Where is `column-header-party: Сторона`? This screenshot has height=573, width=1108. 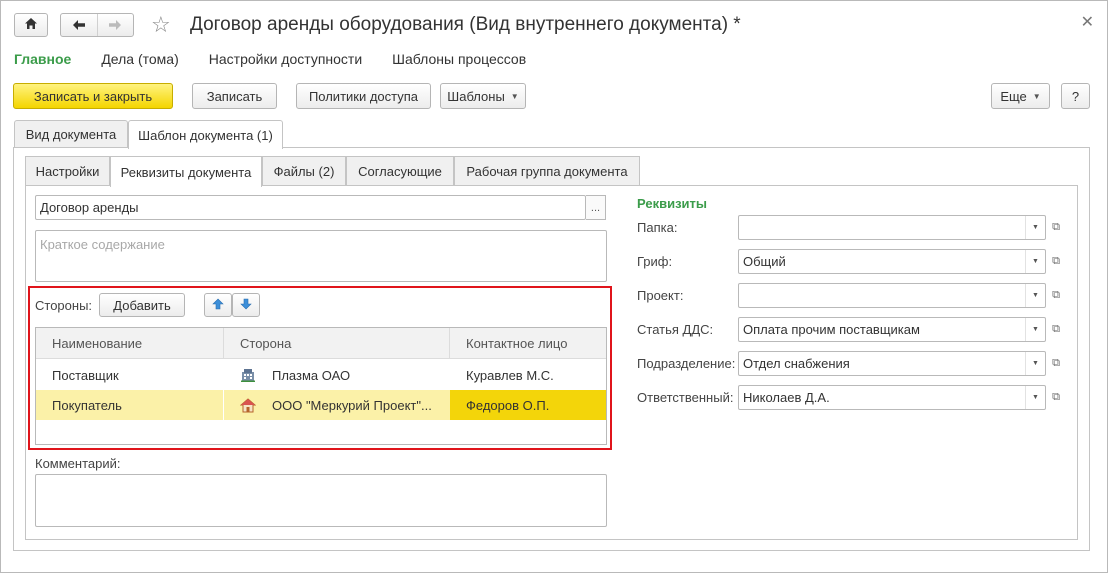 column-header-party: Сторона is located at coordinates (340, 343).